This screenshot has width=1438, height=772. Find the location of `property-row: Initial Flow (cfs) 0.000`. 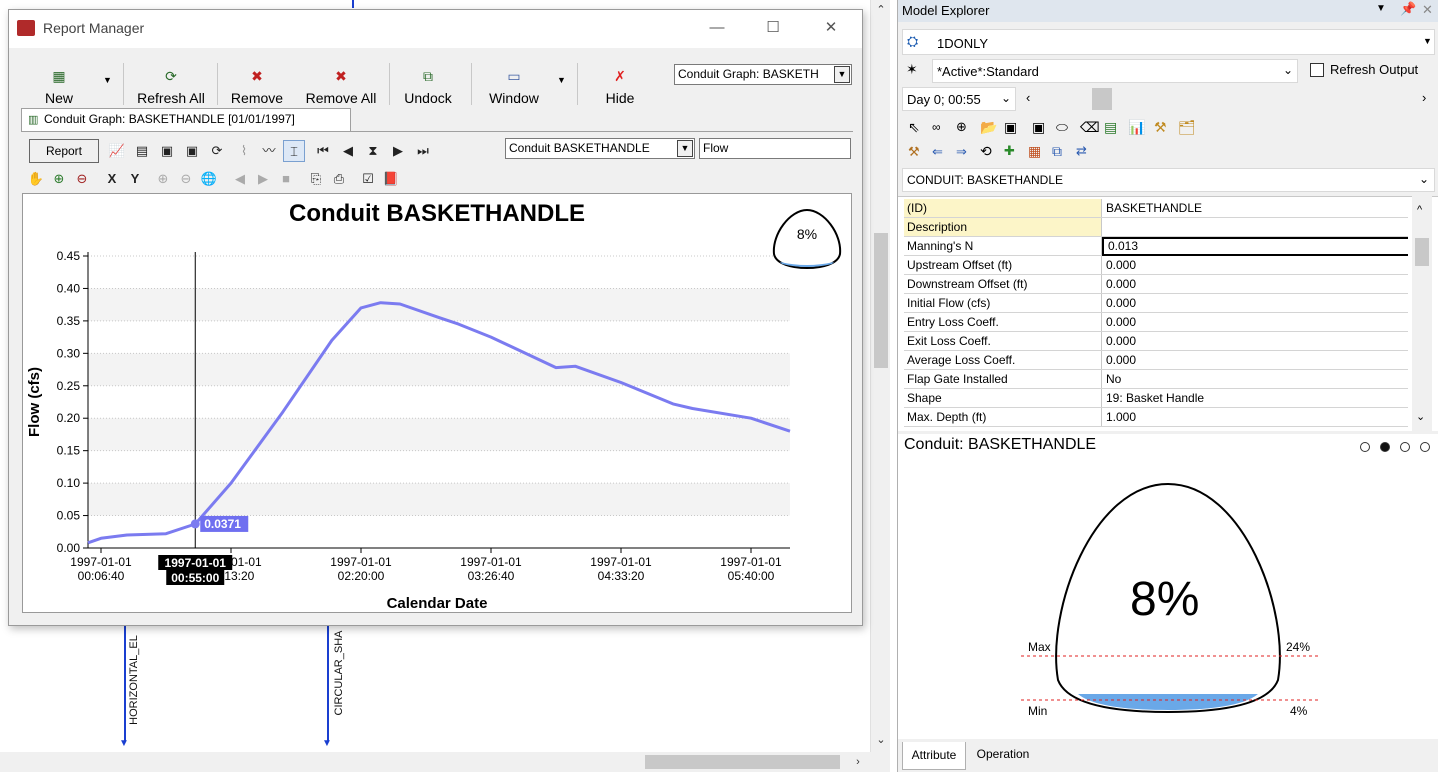

property-row: Initial Flow (cfs) 0.000 is located at coordinates (1156, 303).